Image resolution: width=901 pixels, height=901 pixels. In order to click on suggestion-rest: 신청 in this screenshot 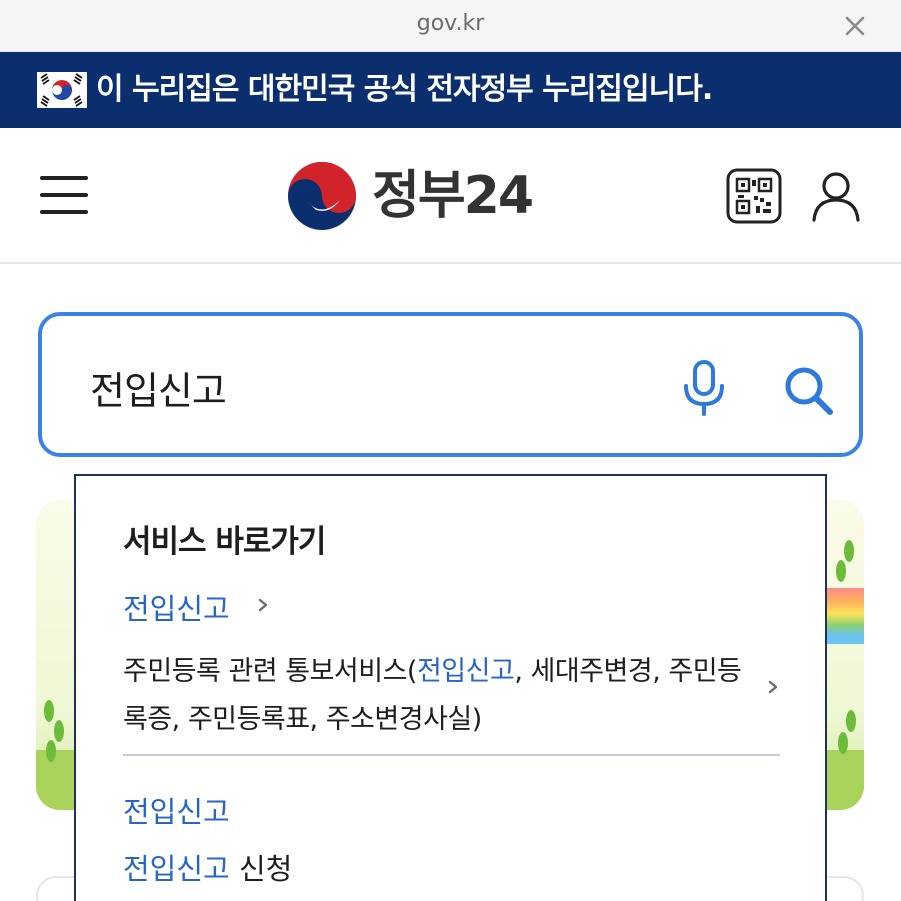, I will do `click(261, 869)`.